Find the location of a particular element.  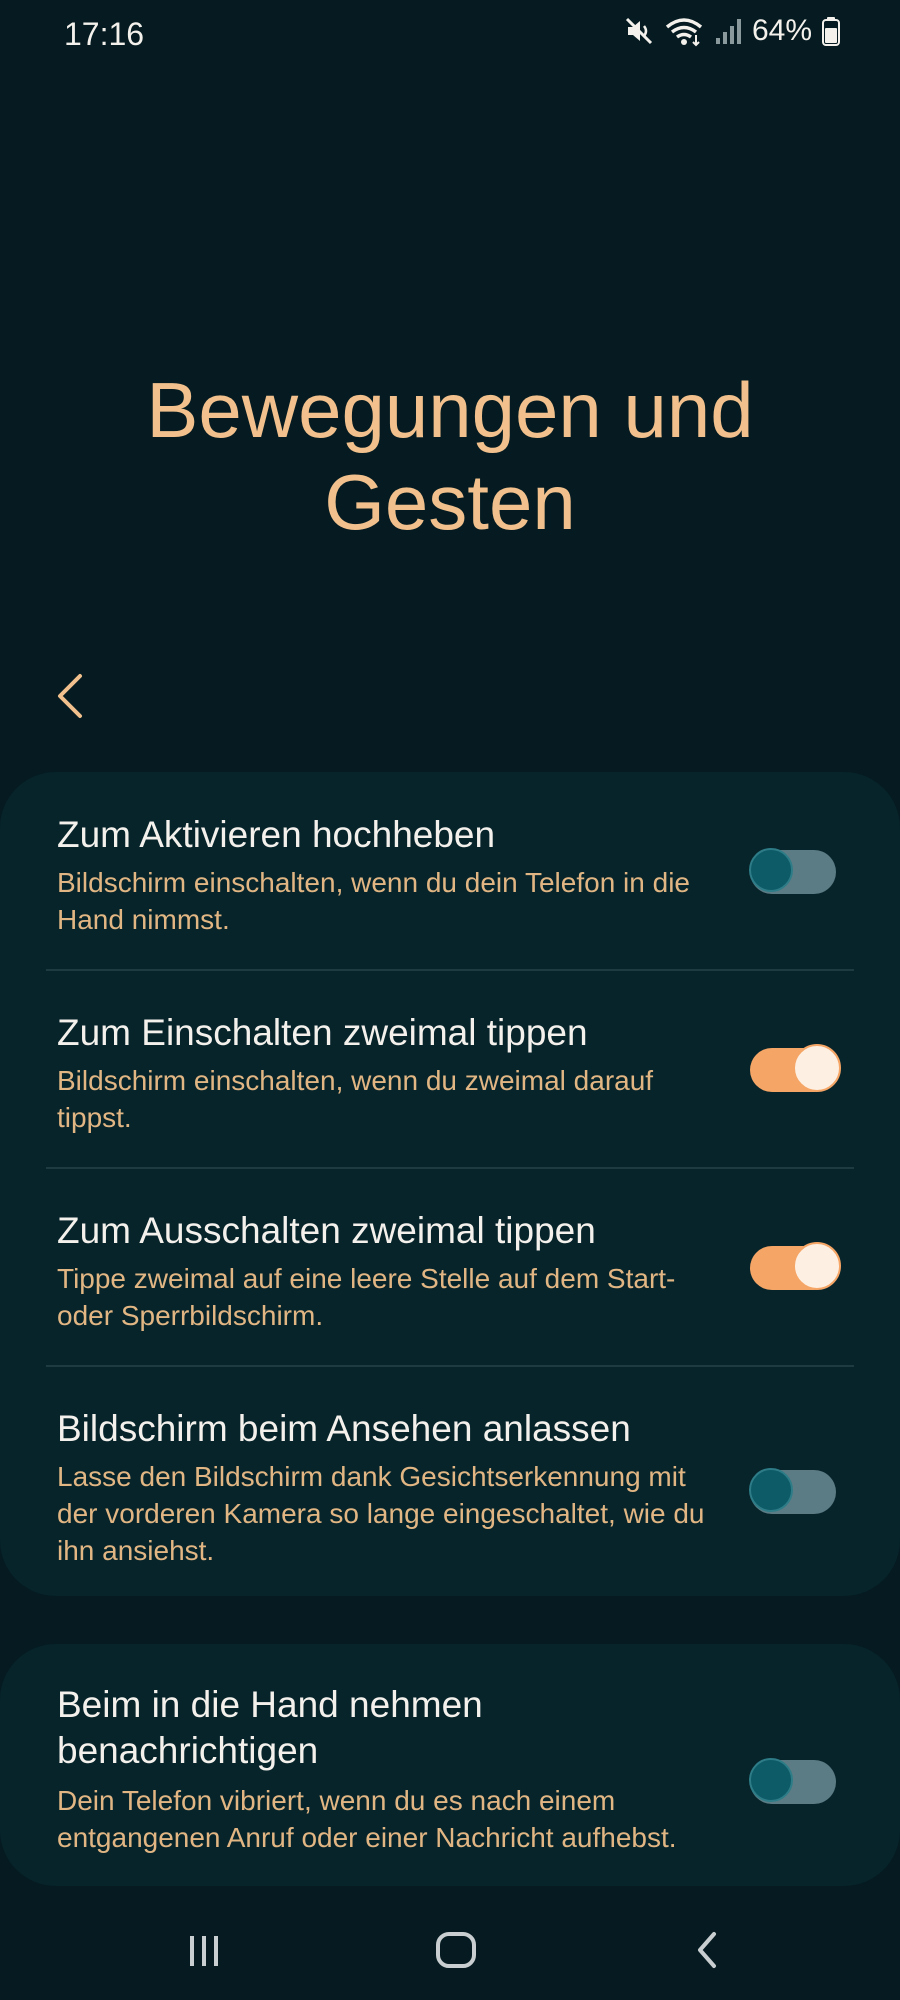

back-button is located at coordinates (74, 696).